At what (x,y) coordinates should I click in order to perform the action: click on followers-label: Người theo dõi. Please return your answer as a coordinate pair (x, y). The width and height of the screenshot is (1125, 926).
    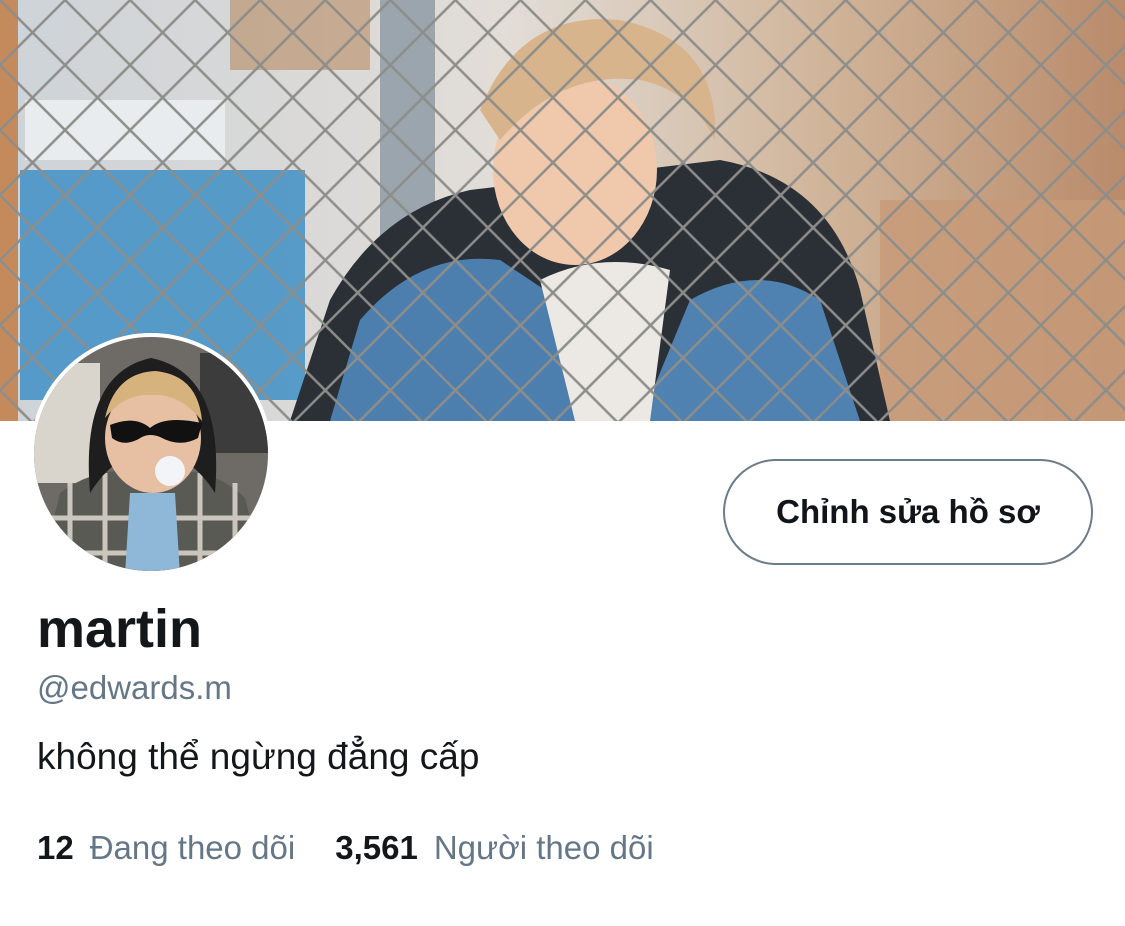
    Looking at the image, I should click on (543, 847).